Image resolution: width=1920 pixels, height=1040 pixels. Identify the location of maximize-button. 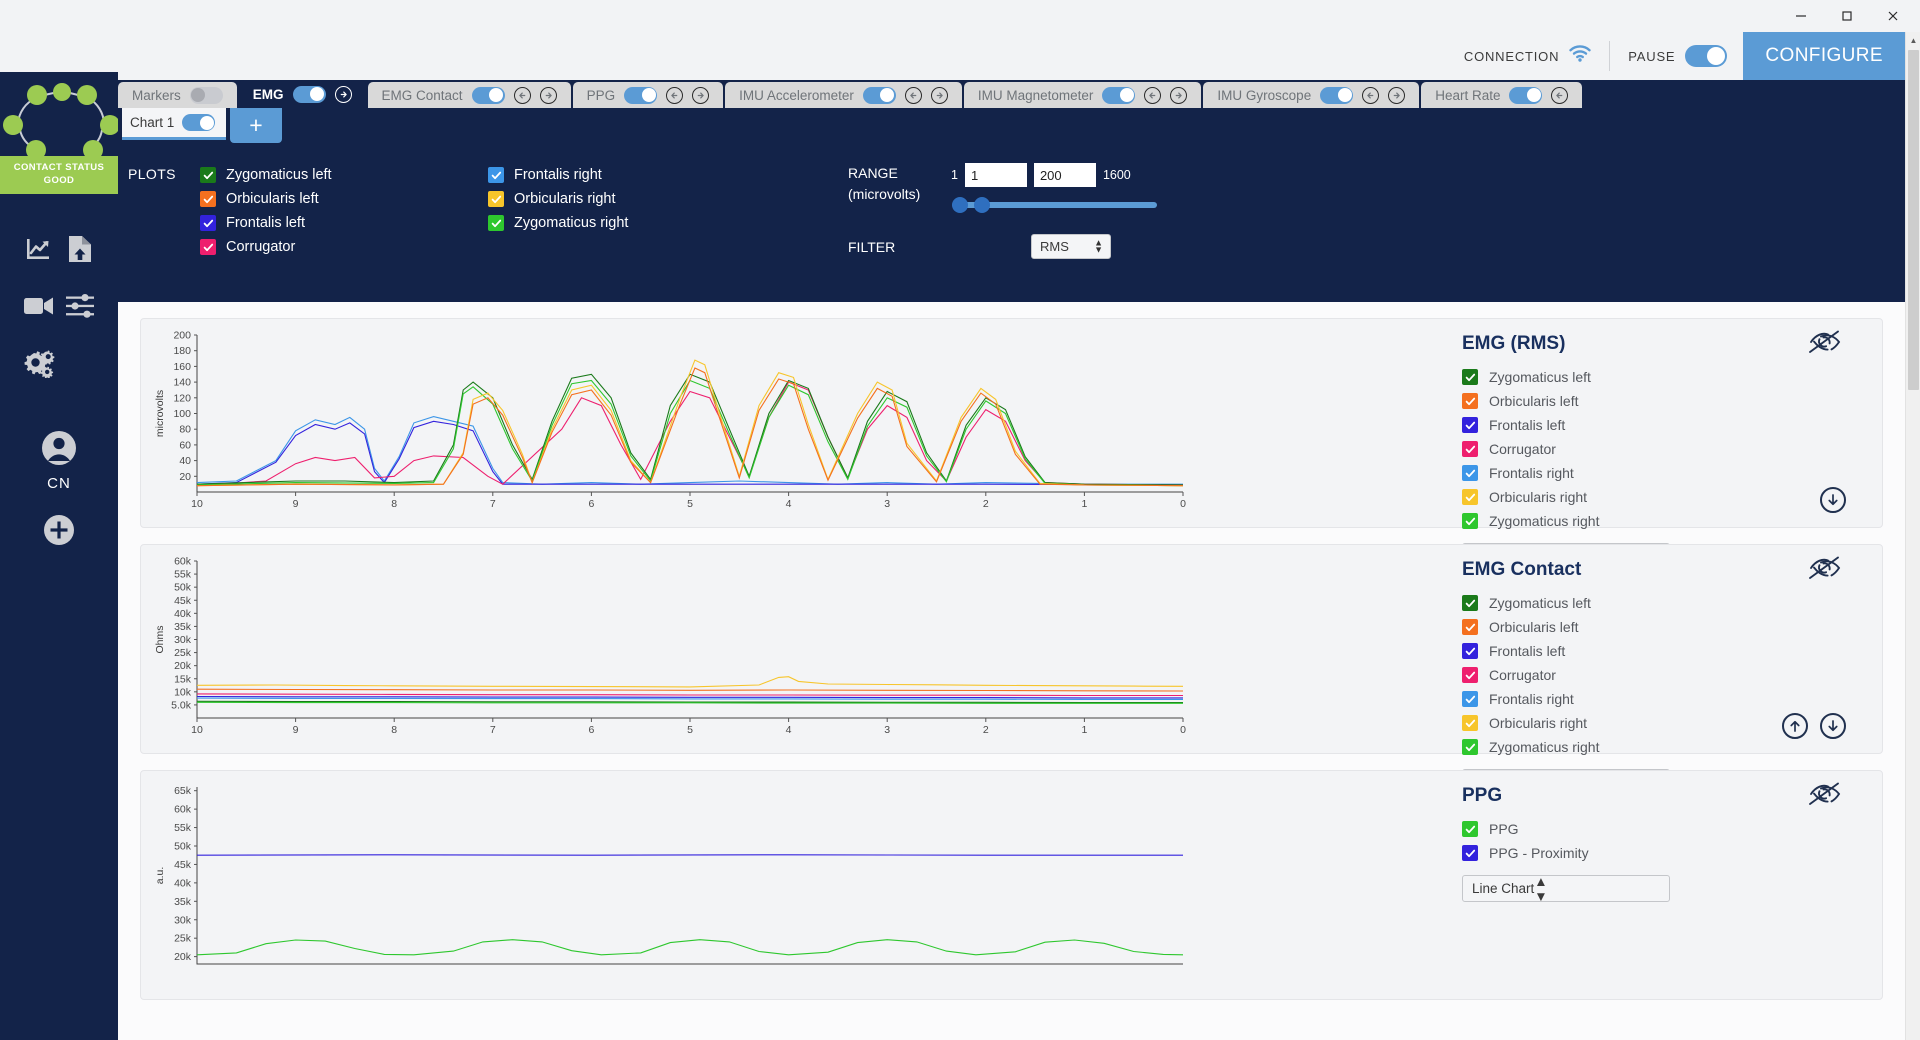
(1847, 16).